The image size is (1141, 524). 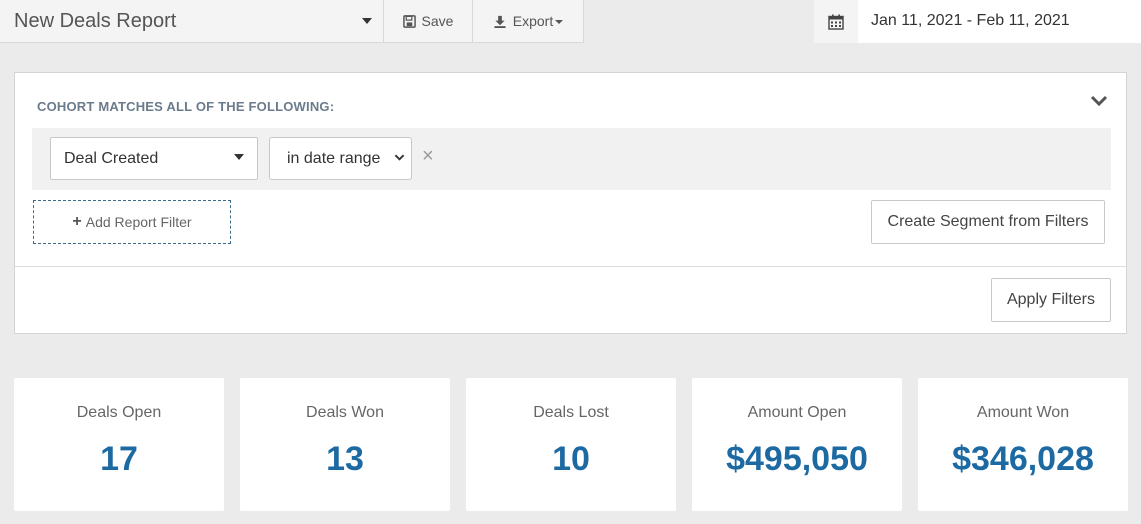 What do you see at coordinates (119, 412) in the screenshot?
I see `stat-label: Deals Open` at bounding box center [119, 412].